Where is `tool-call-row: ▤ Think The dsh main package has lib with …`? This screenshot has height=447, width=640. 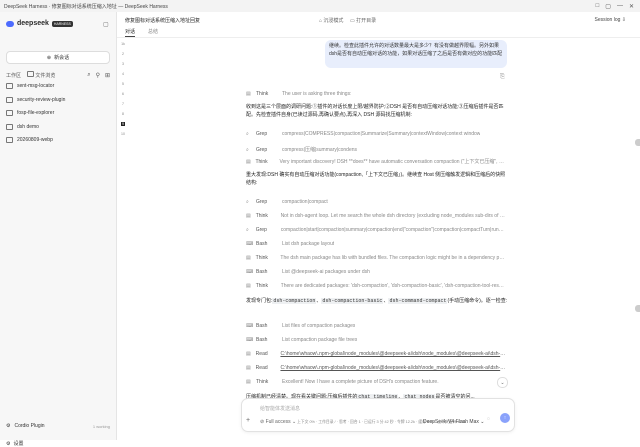 tool-call-row: ▤ Think The dsh main package has lib with … is located at coordinates (376, 258).